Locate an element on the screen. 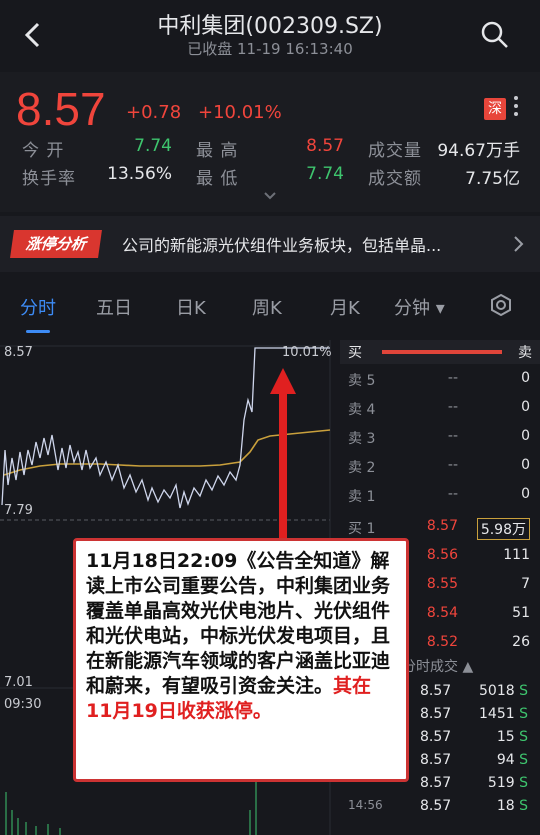 This screenshot has width=540, height=835. market-status: 已收盘 11-19 16:13:40 is located at coordinates (270, 49).